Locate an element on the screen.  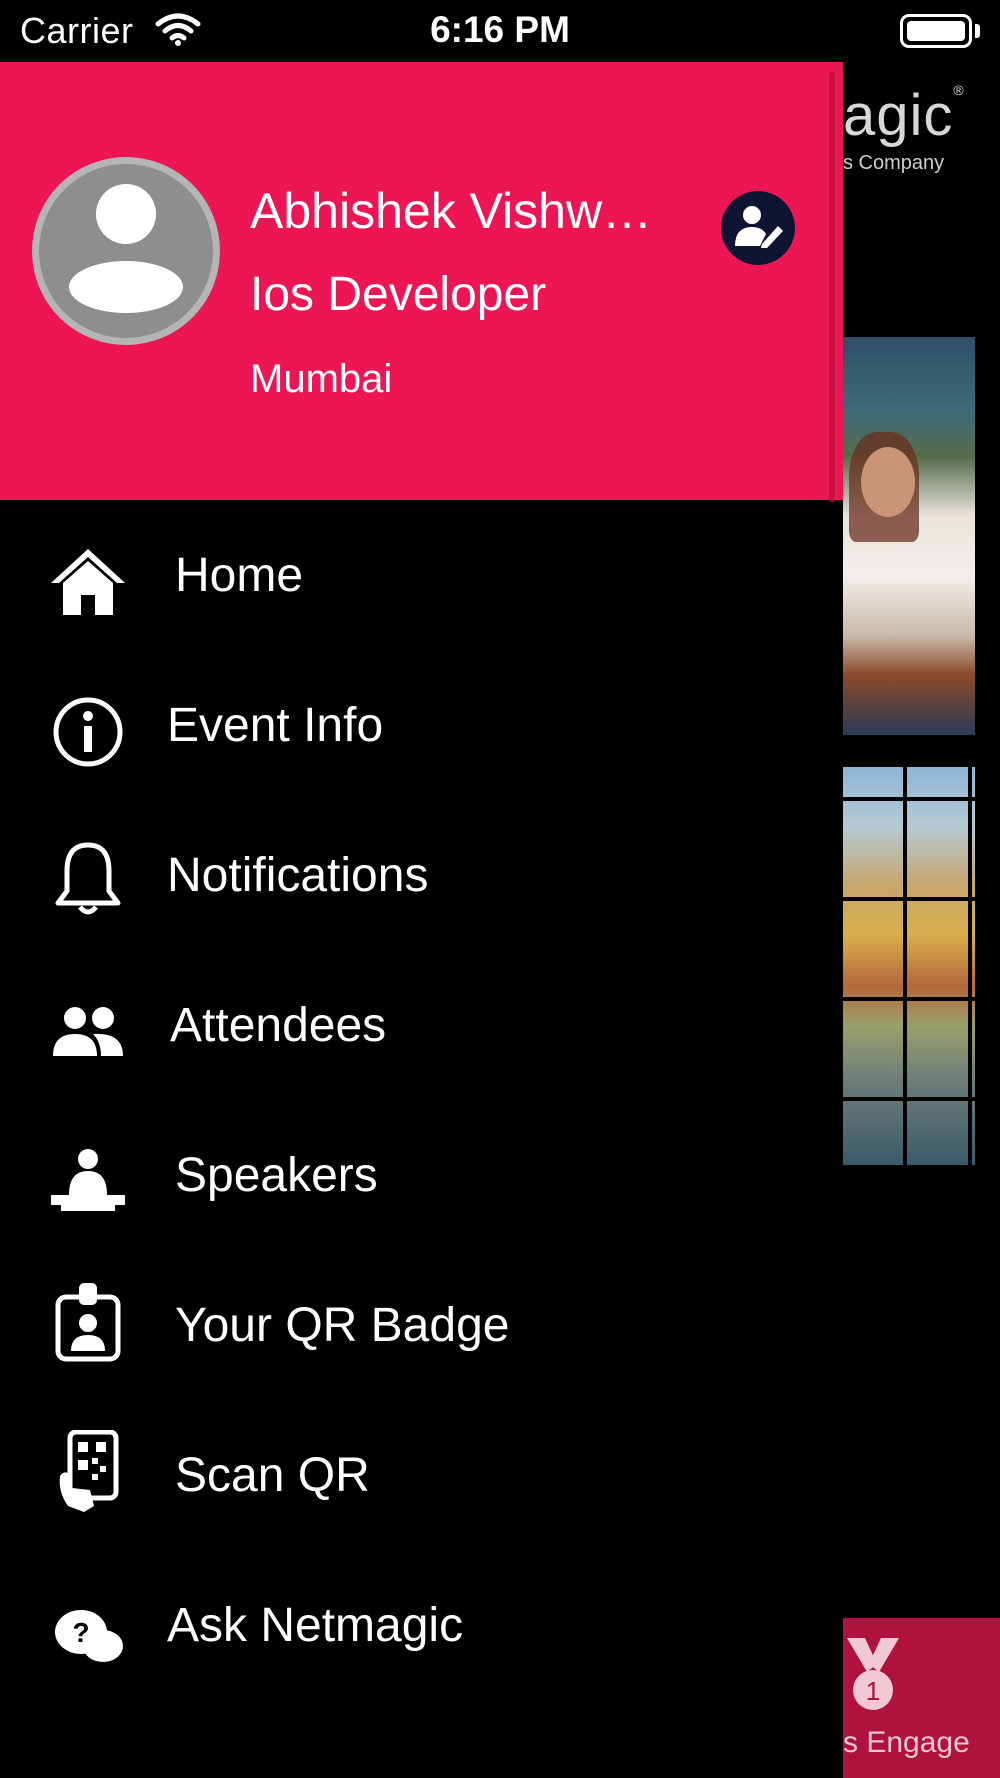
people-icon is located at coordinates (88, 1032).